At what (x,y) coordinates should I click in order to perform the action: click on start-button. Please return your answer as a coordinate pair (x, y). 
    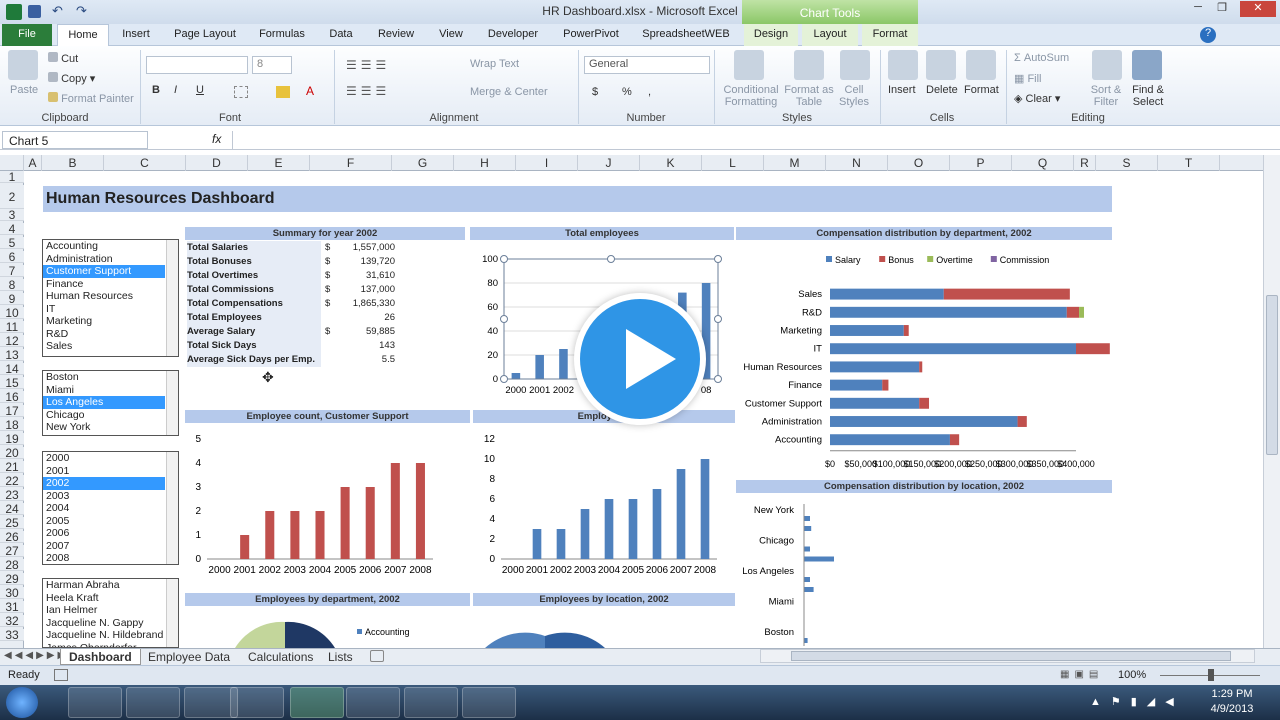
    Looking at the image, I should click on (22, 702).